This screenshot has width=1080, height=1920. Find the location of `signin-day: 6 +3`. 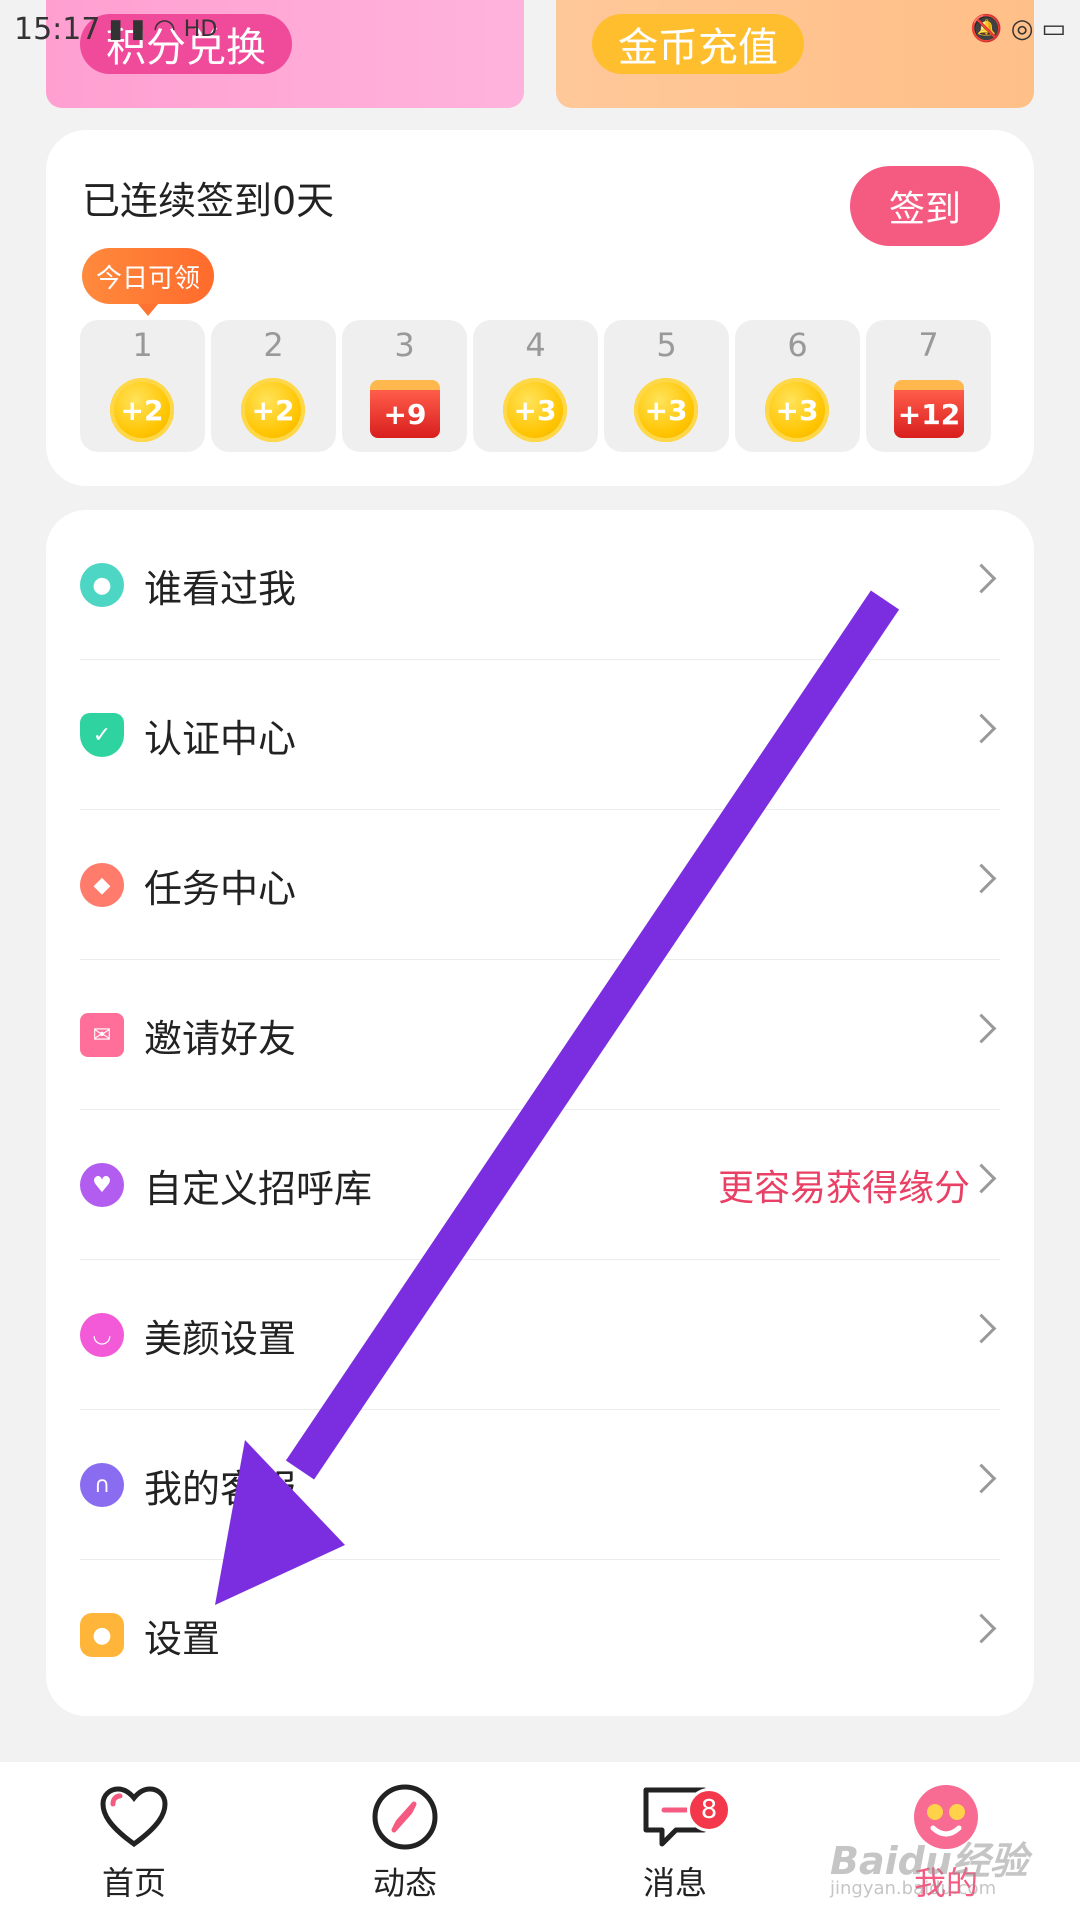

signin-day: 6 +3 is located at coordinates (797, 386).